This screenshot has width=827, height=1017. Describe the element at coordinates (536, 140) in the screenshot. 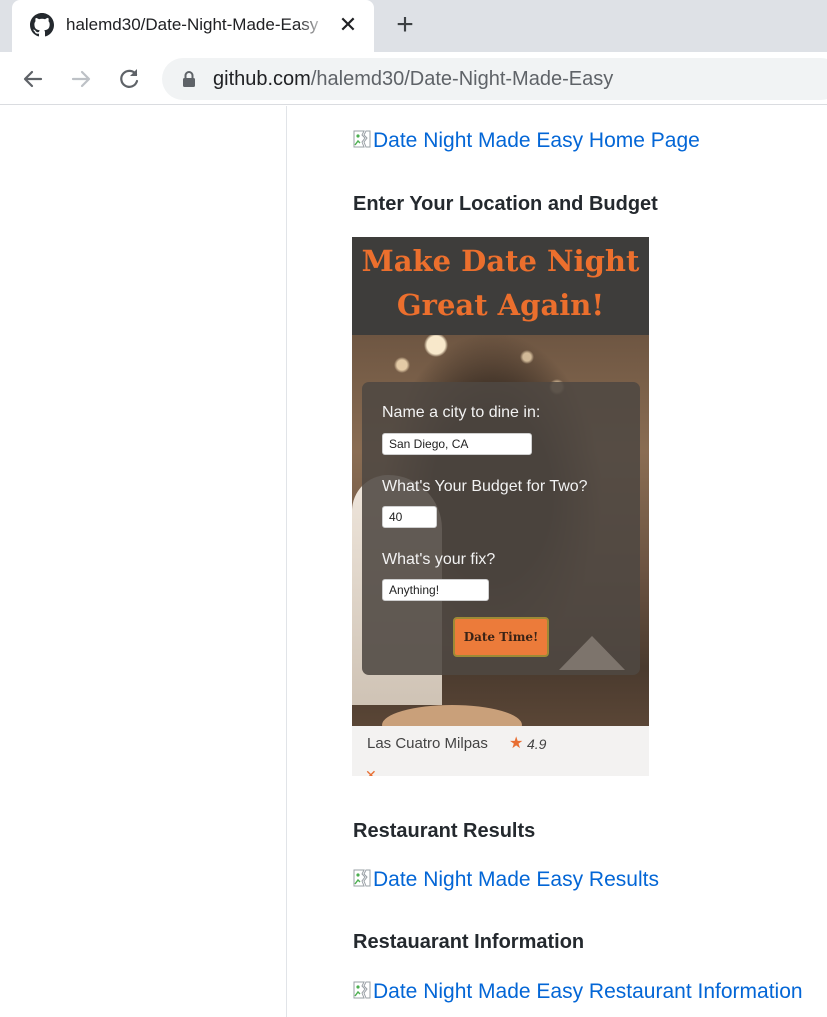

I see `home-page-image-alt: Date Night Made Easy Home Page` at that location.